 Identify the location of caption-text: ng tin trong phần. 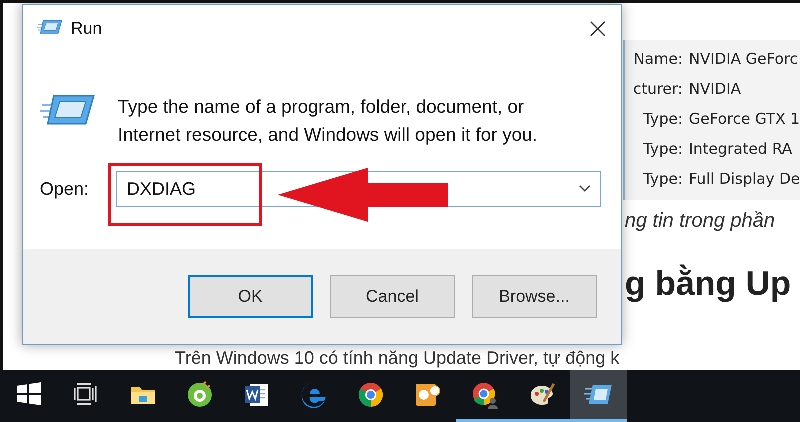
(700, 221).